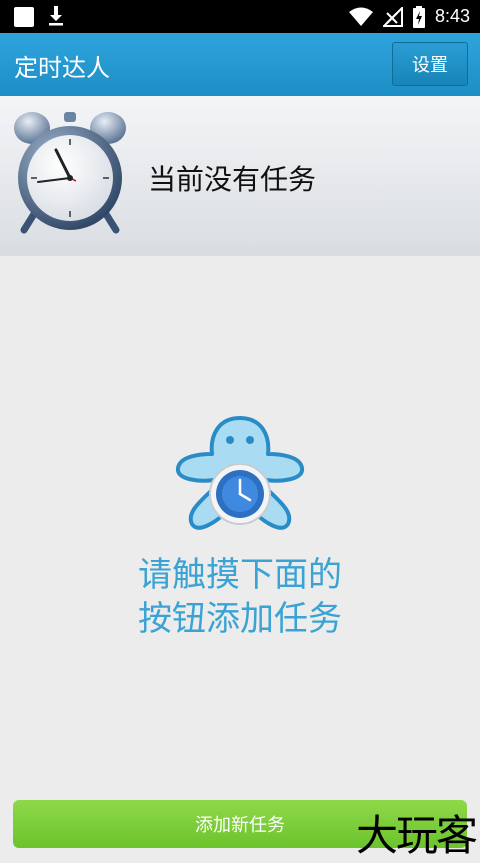  What do you see at coordinates (240, 597) in the screenshot?
I see `add-task-hint: 请触摸下面的 按钮添加任务` at bounding box center [240, 597].